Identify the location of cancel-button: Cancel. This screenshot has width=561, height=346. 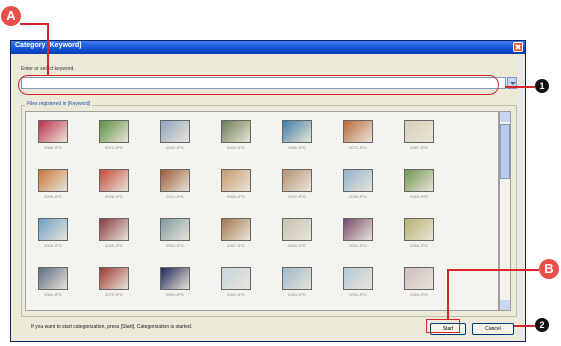
(493, 329).